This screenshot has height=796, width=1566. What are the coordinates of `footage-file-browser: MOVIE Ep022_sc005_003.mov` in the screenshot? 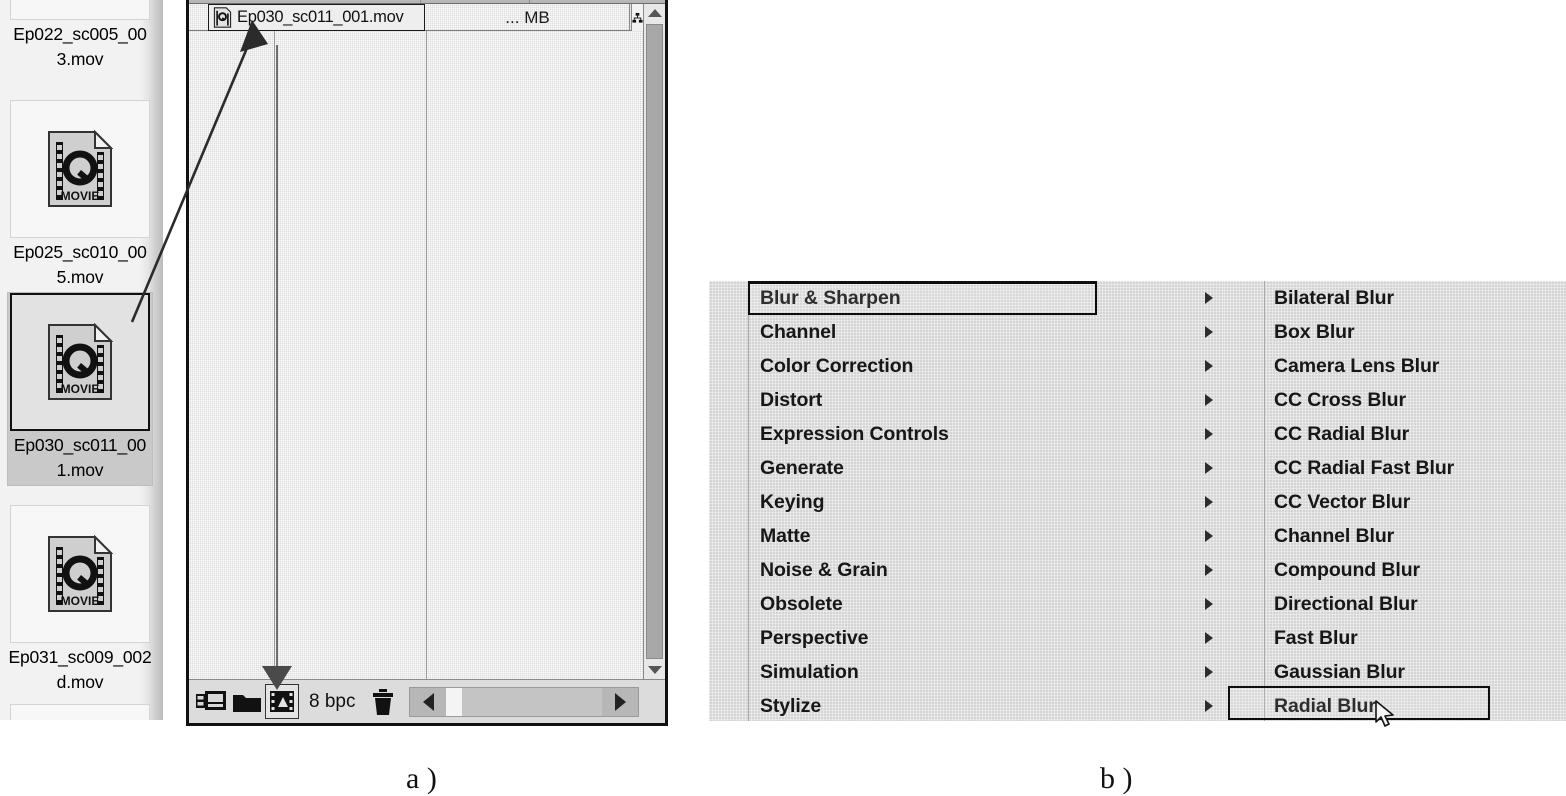 It's located at (81, 360).